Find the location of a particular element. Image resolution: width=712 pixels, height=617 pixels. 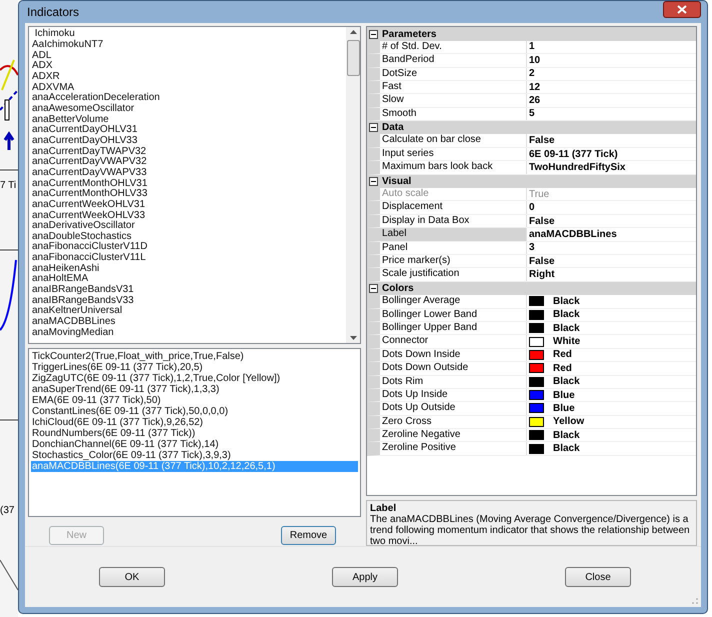

scrollbar is located at coordinates (353, 185).